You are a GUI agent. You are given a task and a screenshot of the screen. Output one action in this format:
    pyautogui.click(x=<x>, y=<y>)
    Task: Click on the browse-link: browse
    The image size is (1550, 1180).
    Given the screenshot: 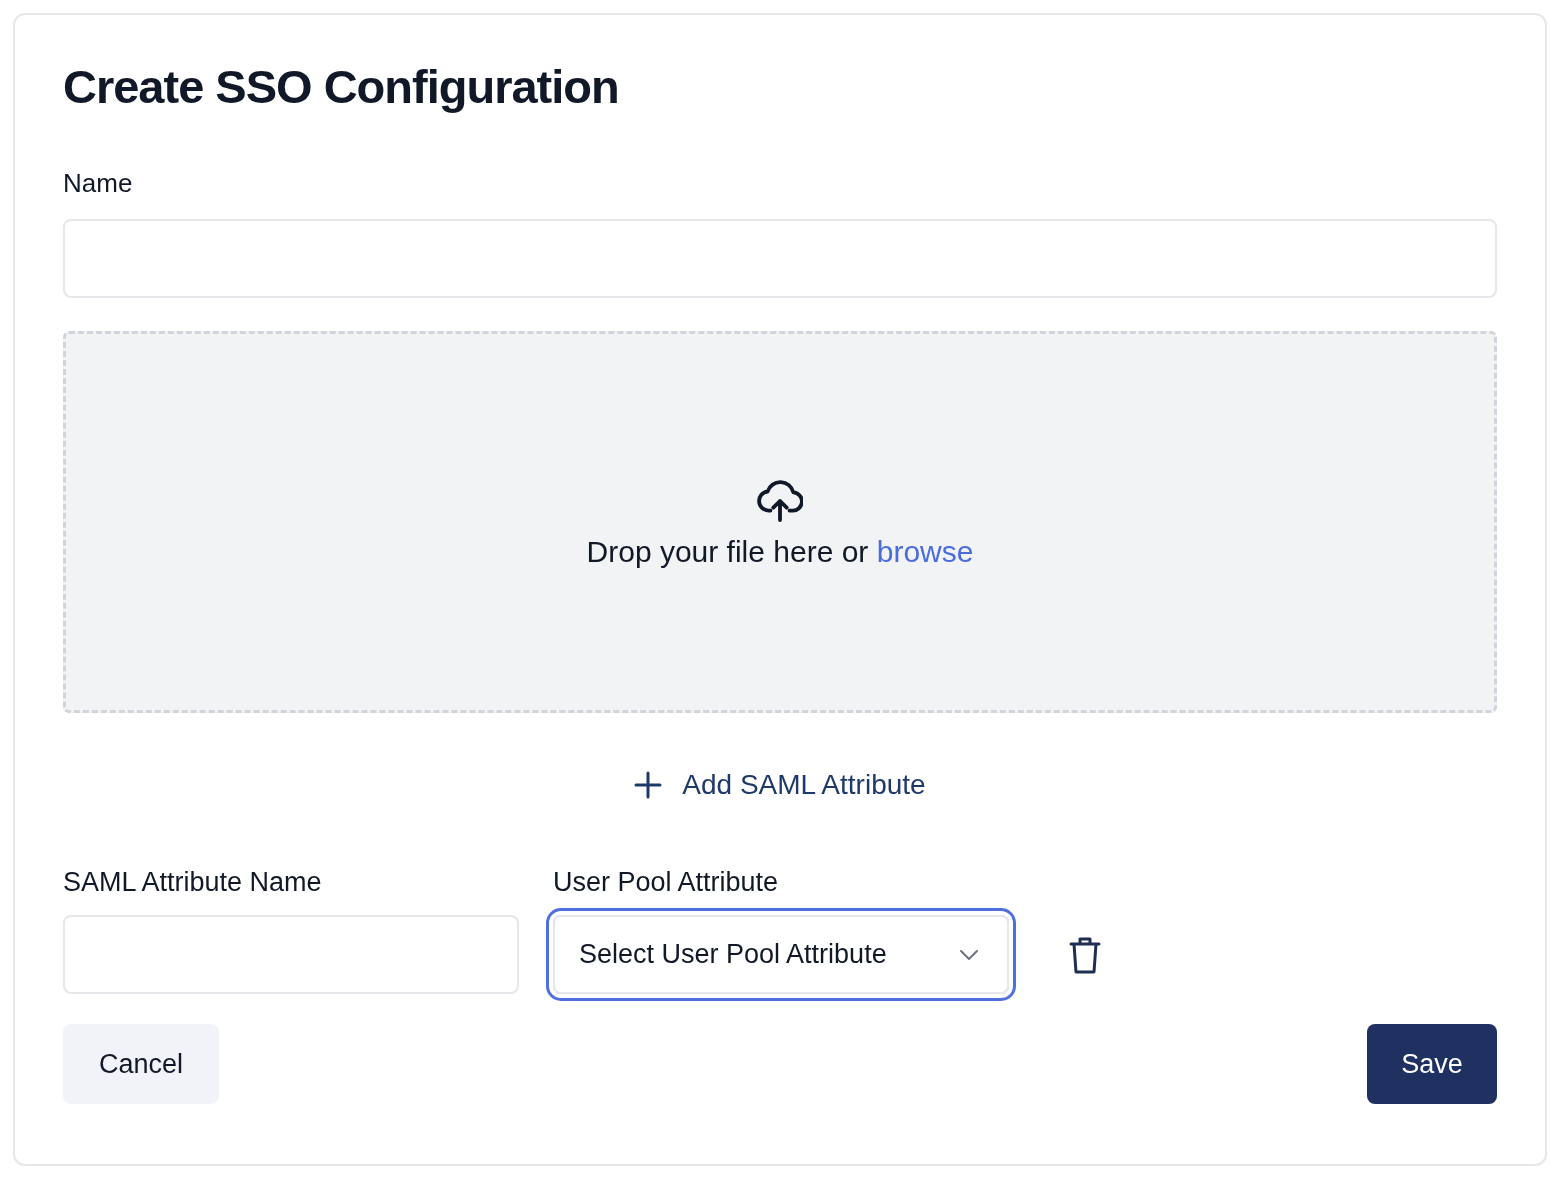 What is the action you would take?
    pyautogui.click(x=925, y=551)
    